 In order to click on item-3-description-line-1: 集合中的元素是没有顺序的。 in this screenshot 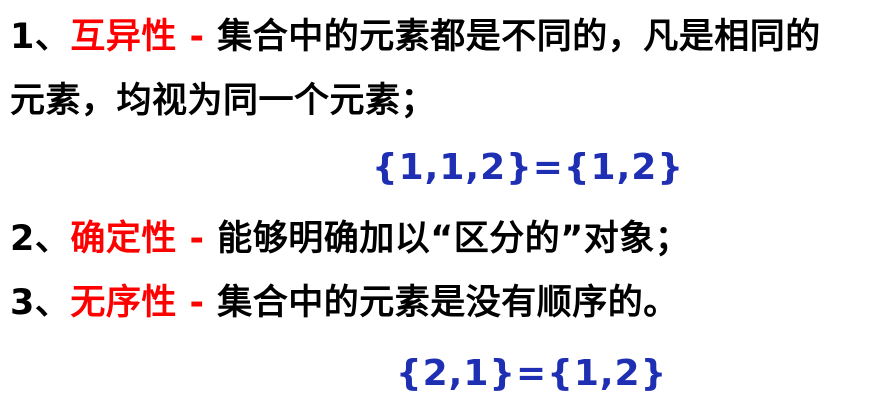, I will do `click(448, 303)`.